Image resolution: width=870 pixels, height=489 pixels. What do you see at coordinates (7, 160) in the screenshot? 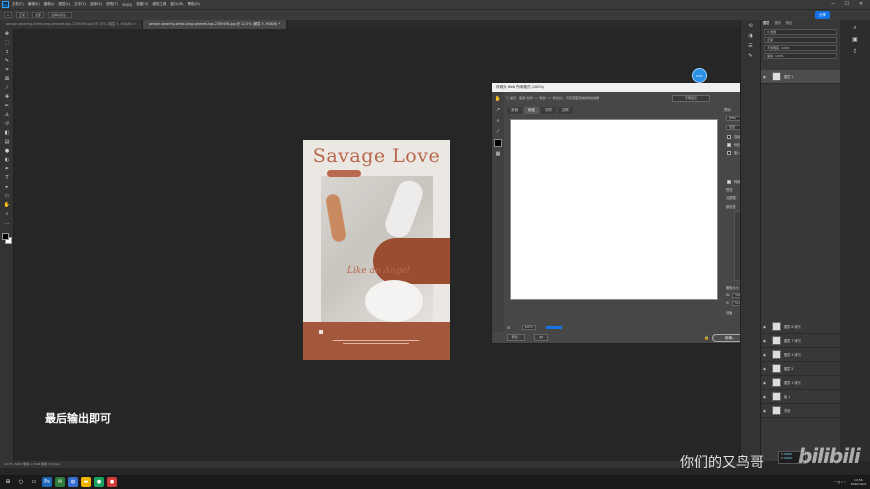
I see `dodge-tool-icon: ◐` at bounding box center [7, 160].